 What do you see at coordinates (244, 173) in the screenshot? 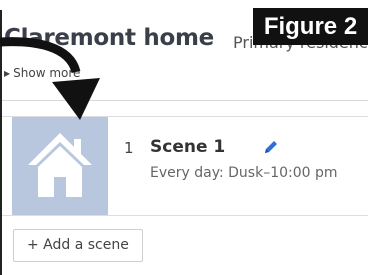
I see `scene-schedule: Every day: Dusk–10:00 pm` at bounding box center [244, 173].